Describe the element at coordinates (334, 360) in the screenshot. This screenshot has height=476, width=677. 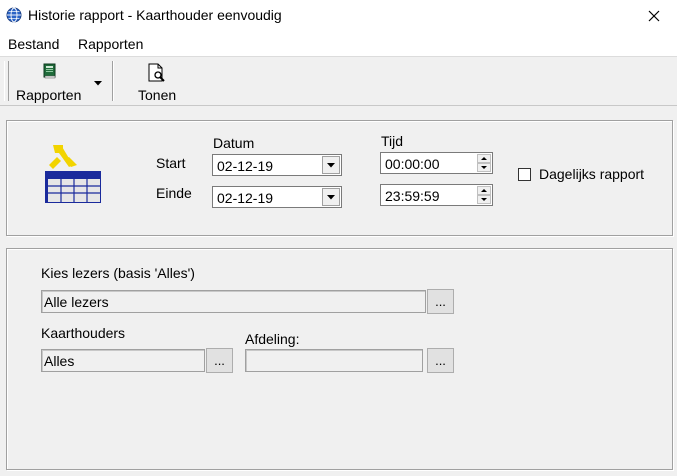
I see `department-field` at that location.